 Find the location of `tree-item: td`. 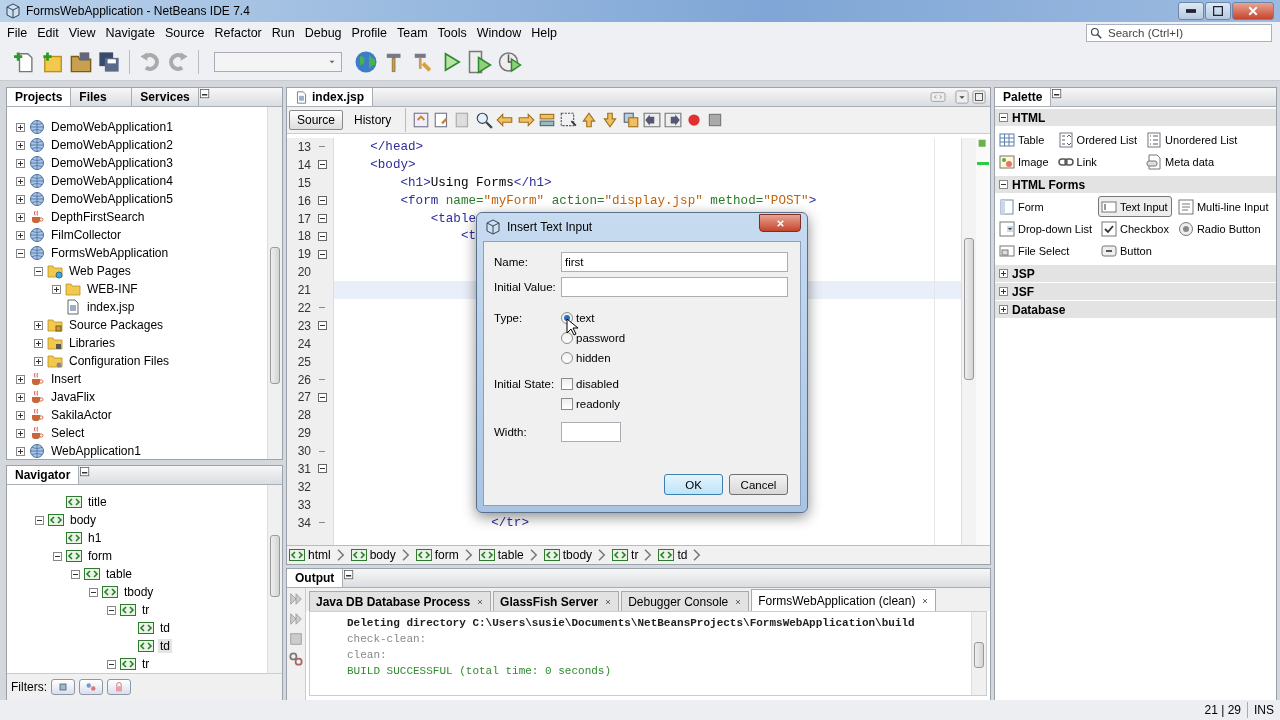

tree-item: td is located at coordinates (165, 646).